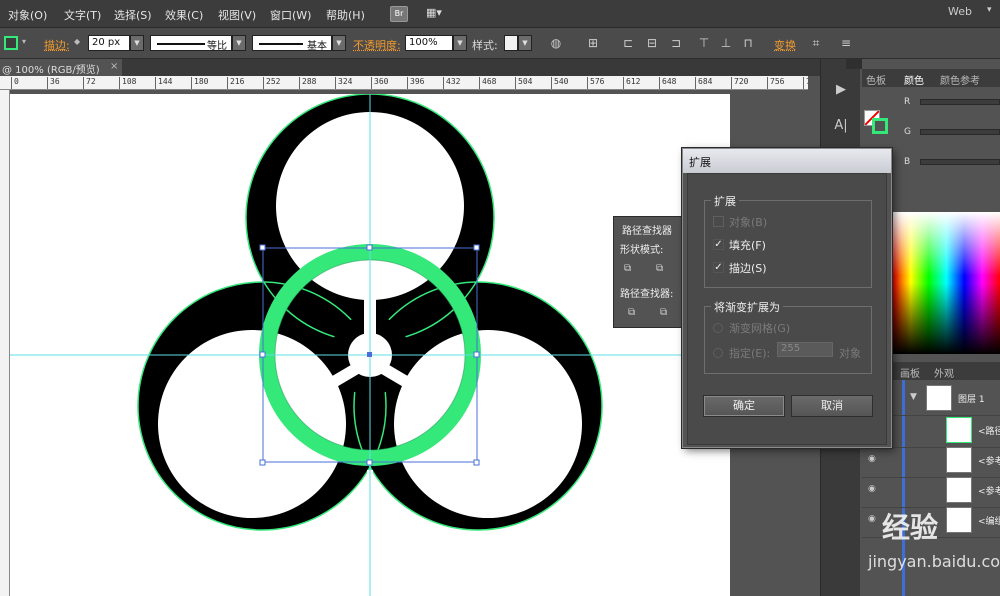 The image size is (1000, 596). I want to click on tab-artboards: 画板, so click(910, 372).